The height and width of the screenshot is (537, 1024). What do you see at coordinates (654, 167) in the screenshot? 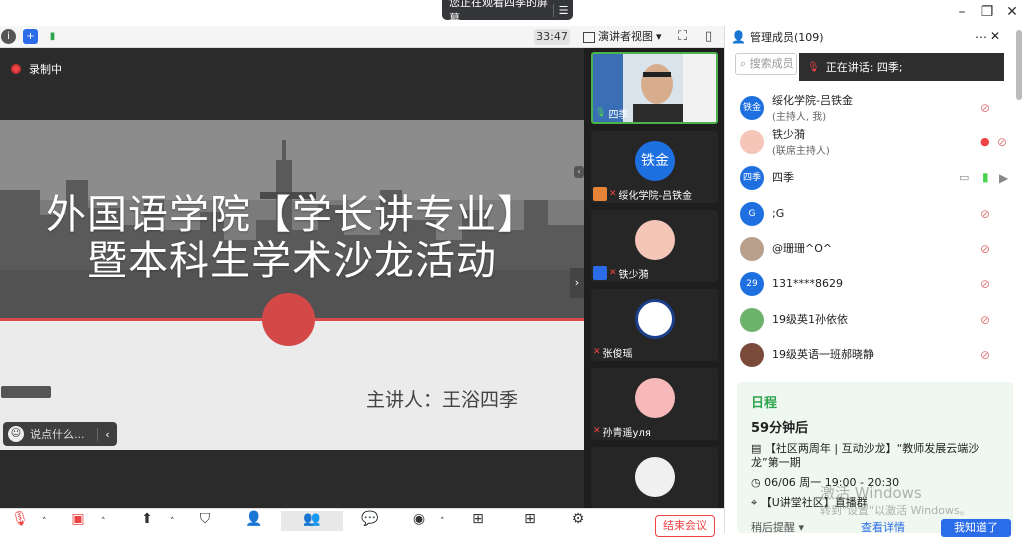
I see `video-tile: 铁金 ✕ 绥化学院-吕铁金` at bounding box center [654, 167].